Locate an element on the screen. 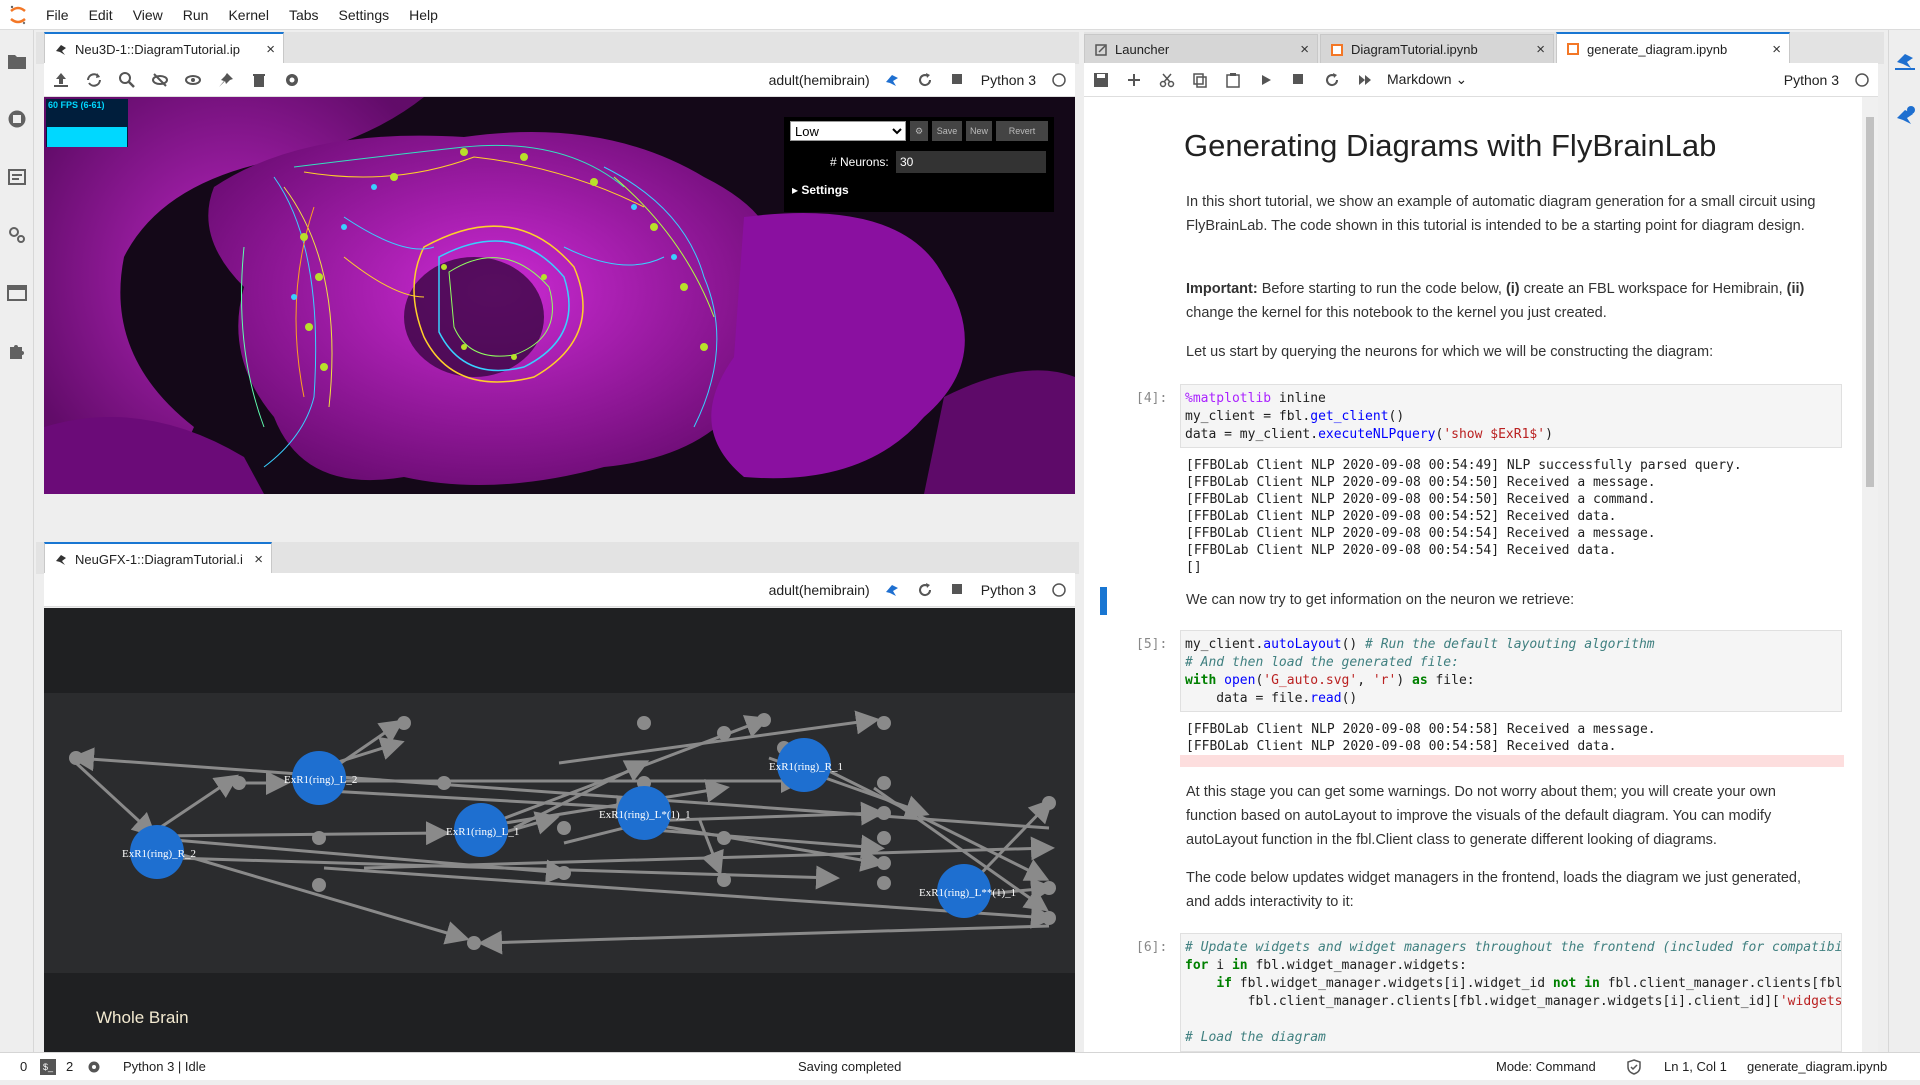 The height and width of the screenshot is (1085, 1920). commands-icon is located at coordinates (17, 177).